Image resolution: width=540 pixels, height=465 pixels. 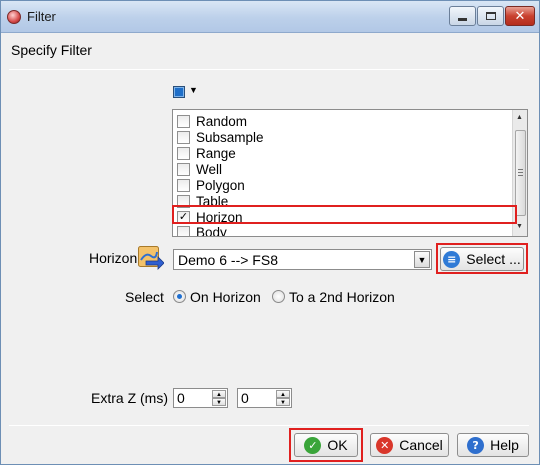 I want to click on close-button: ✕, so click(x=520, y=16).